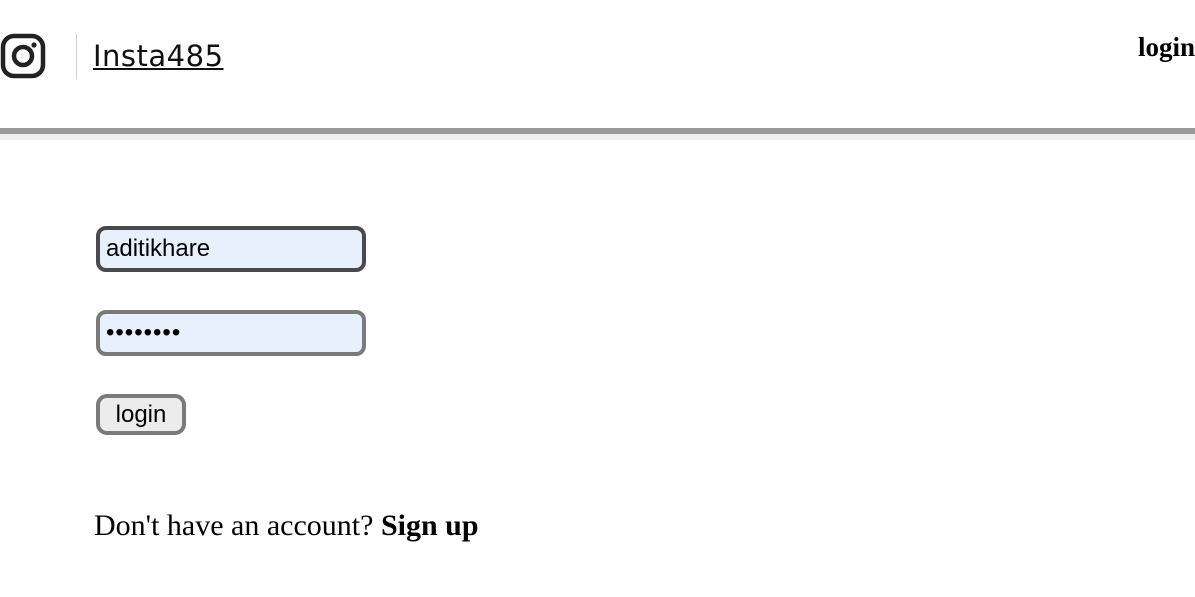  Describe the element at coordinates (231, 249) in the screenshot. I see `username-input` at that location.